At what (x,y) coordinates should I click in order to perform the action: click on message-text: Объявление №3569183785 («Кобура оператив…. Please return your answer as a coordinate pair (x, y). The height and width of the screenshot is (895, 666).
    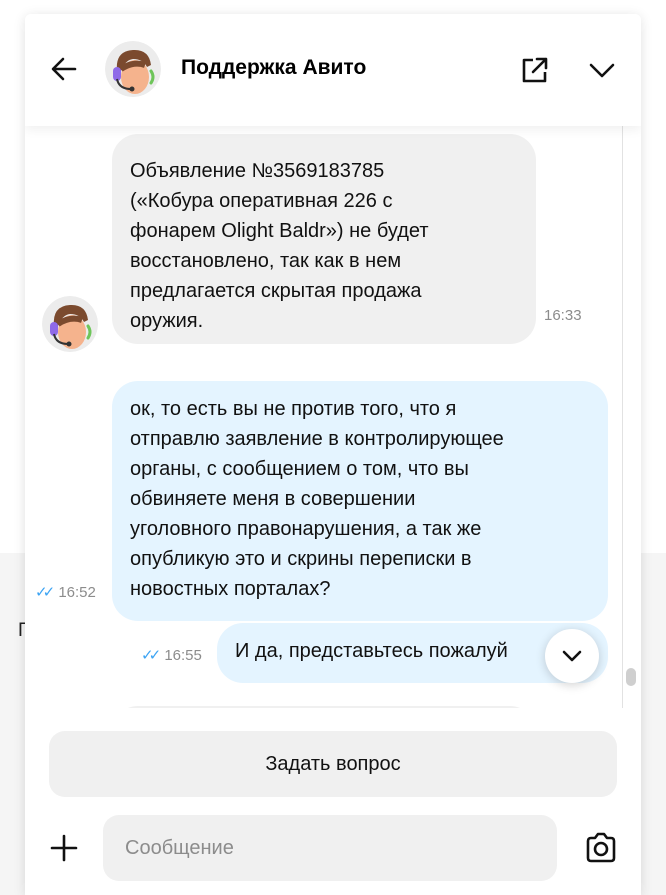
    Looking at the image, I should click on (279, 246).